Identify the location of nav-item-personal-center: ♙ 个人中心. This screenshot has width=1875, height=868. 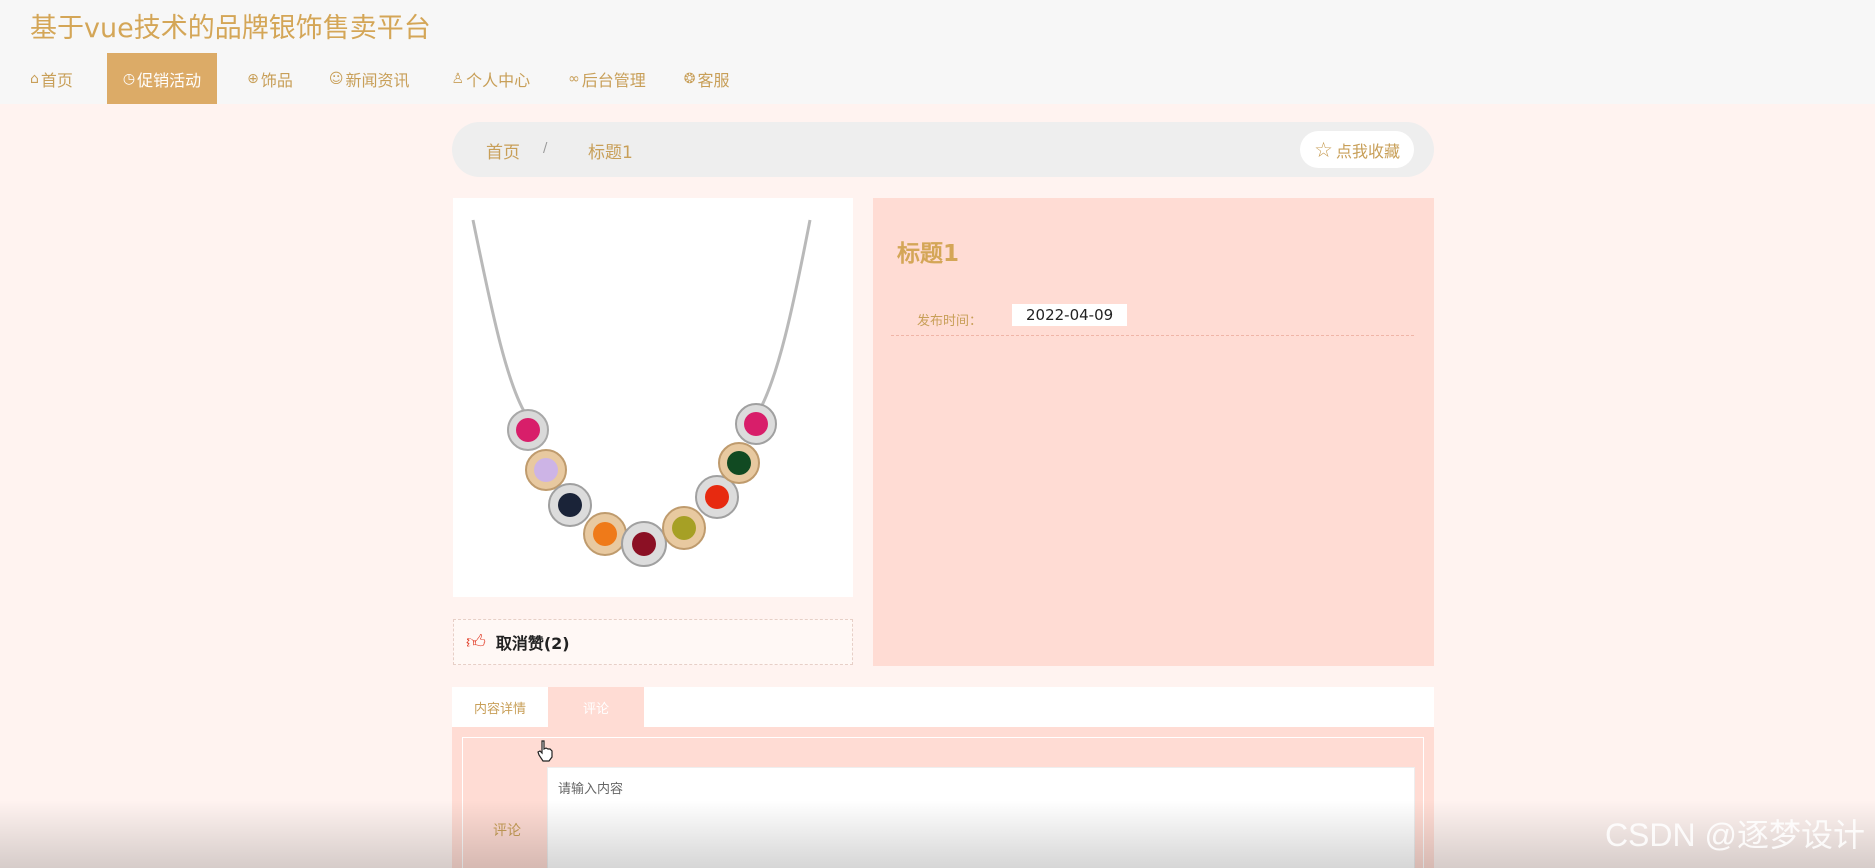
(491, 78).